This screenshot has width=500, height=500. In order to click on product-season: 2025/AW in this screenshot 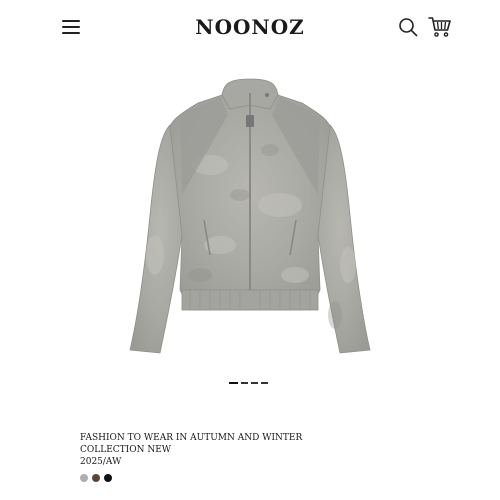, I will do `click(101, 462)`.